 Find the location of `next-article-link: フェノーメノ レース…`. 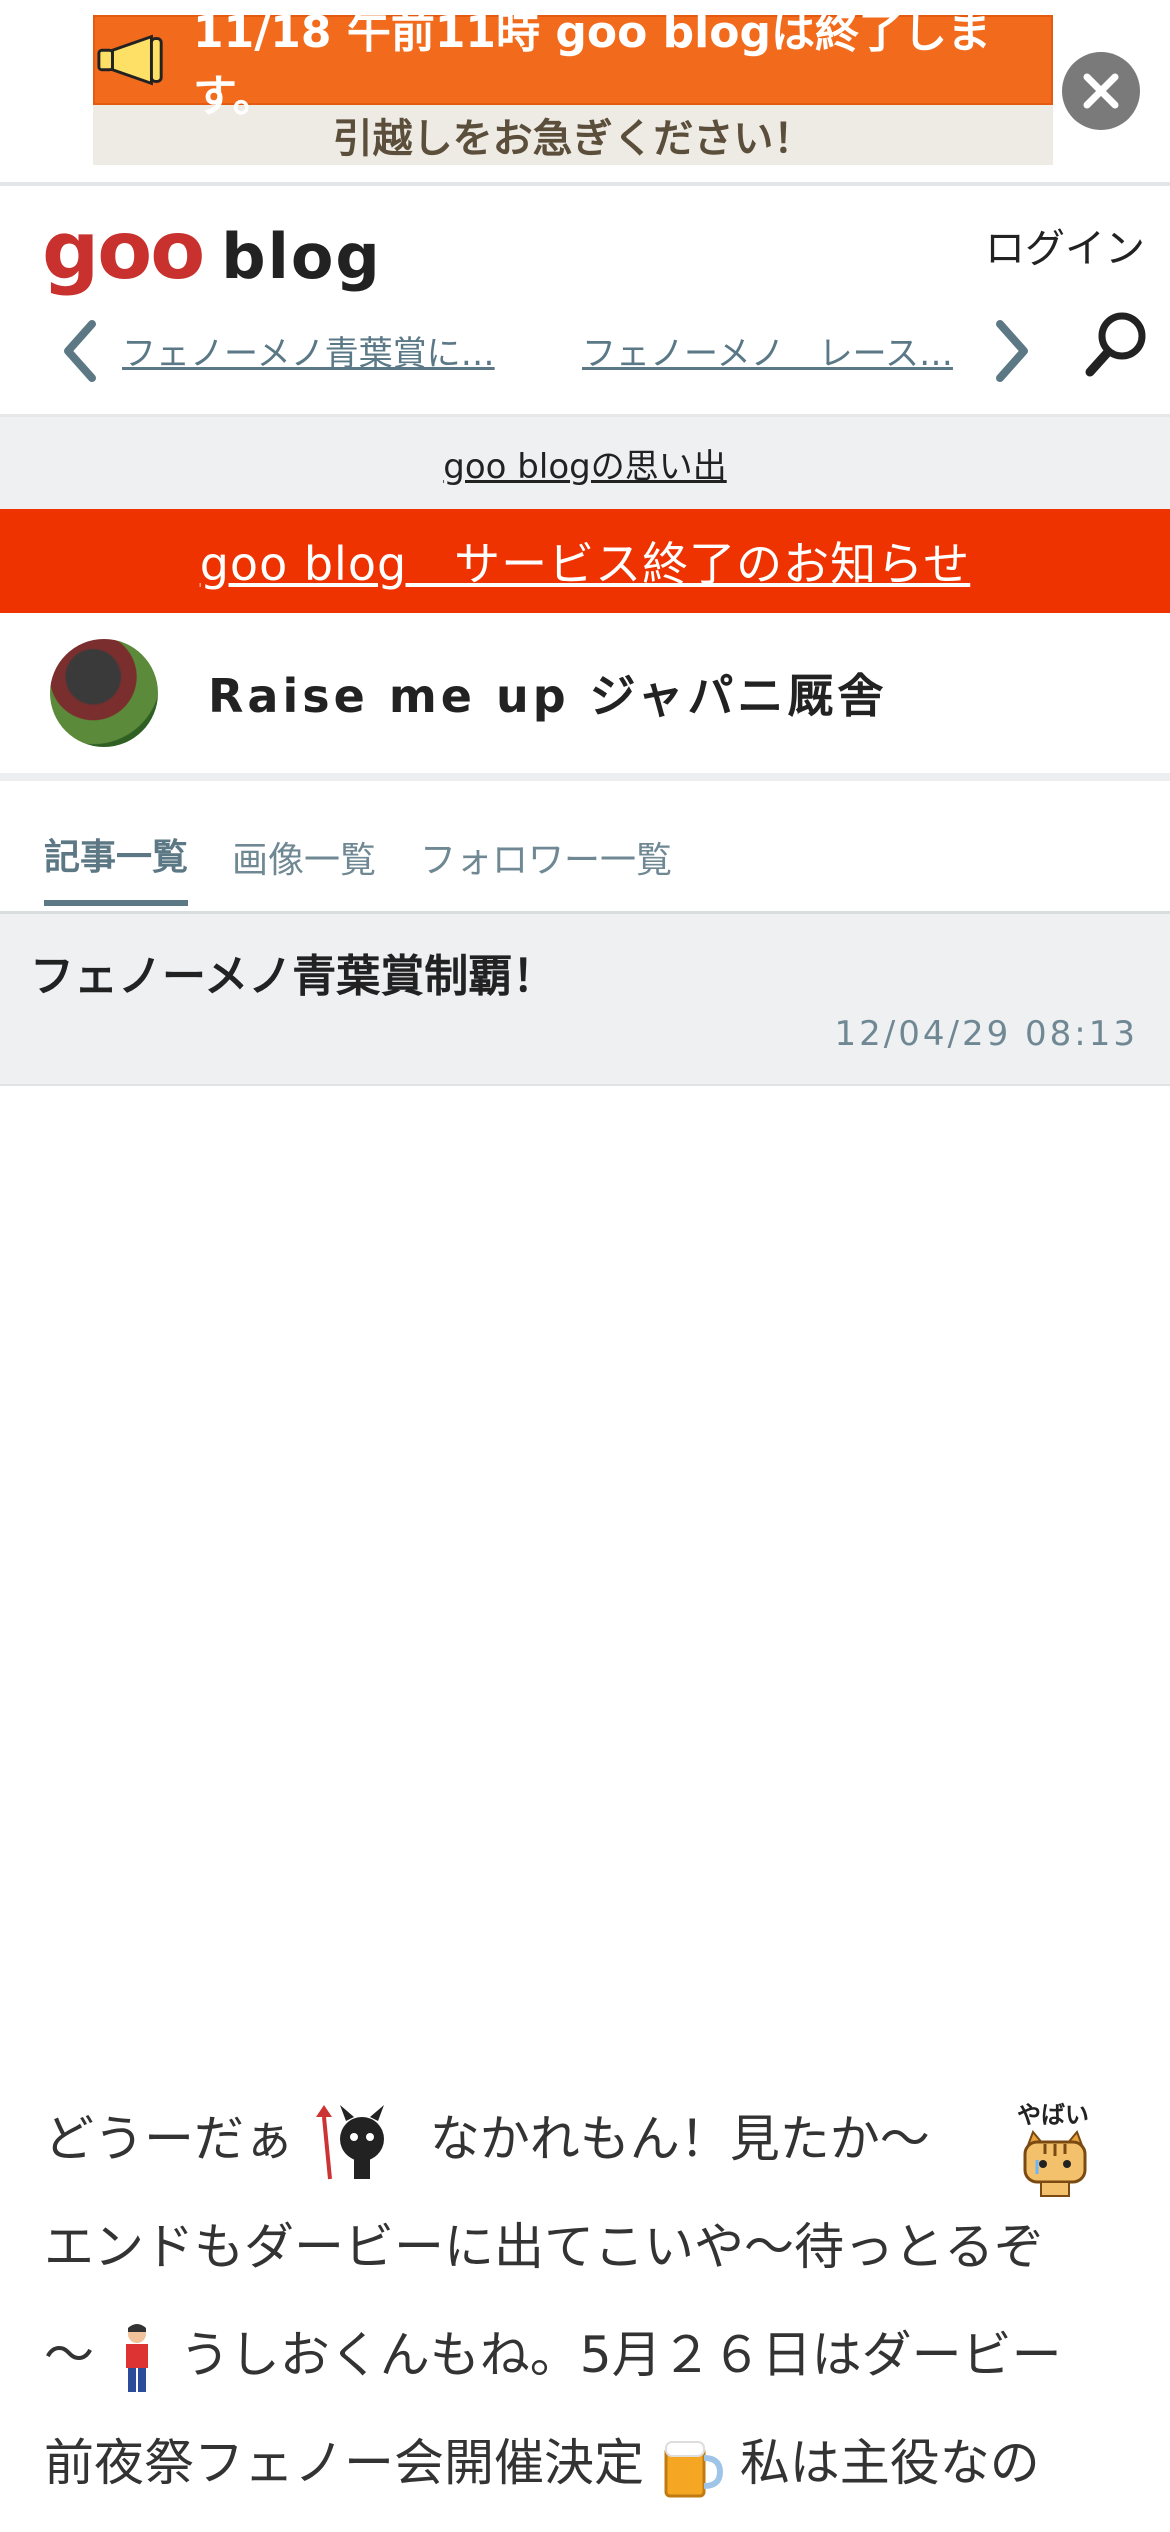

next-article-link: フェノーメノ レース… is located at coordinates (767, 350).